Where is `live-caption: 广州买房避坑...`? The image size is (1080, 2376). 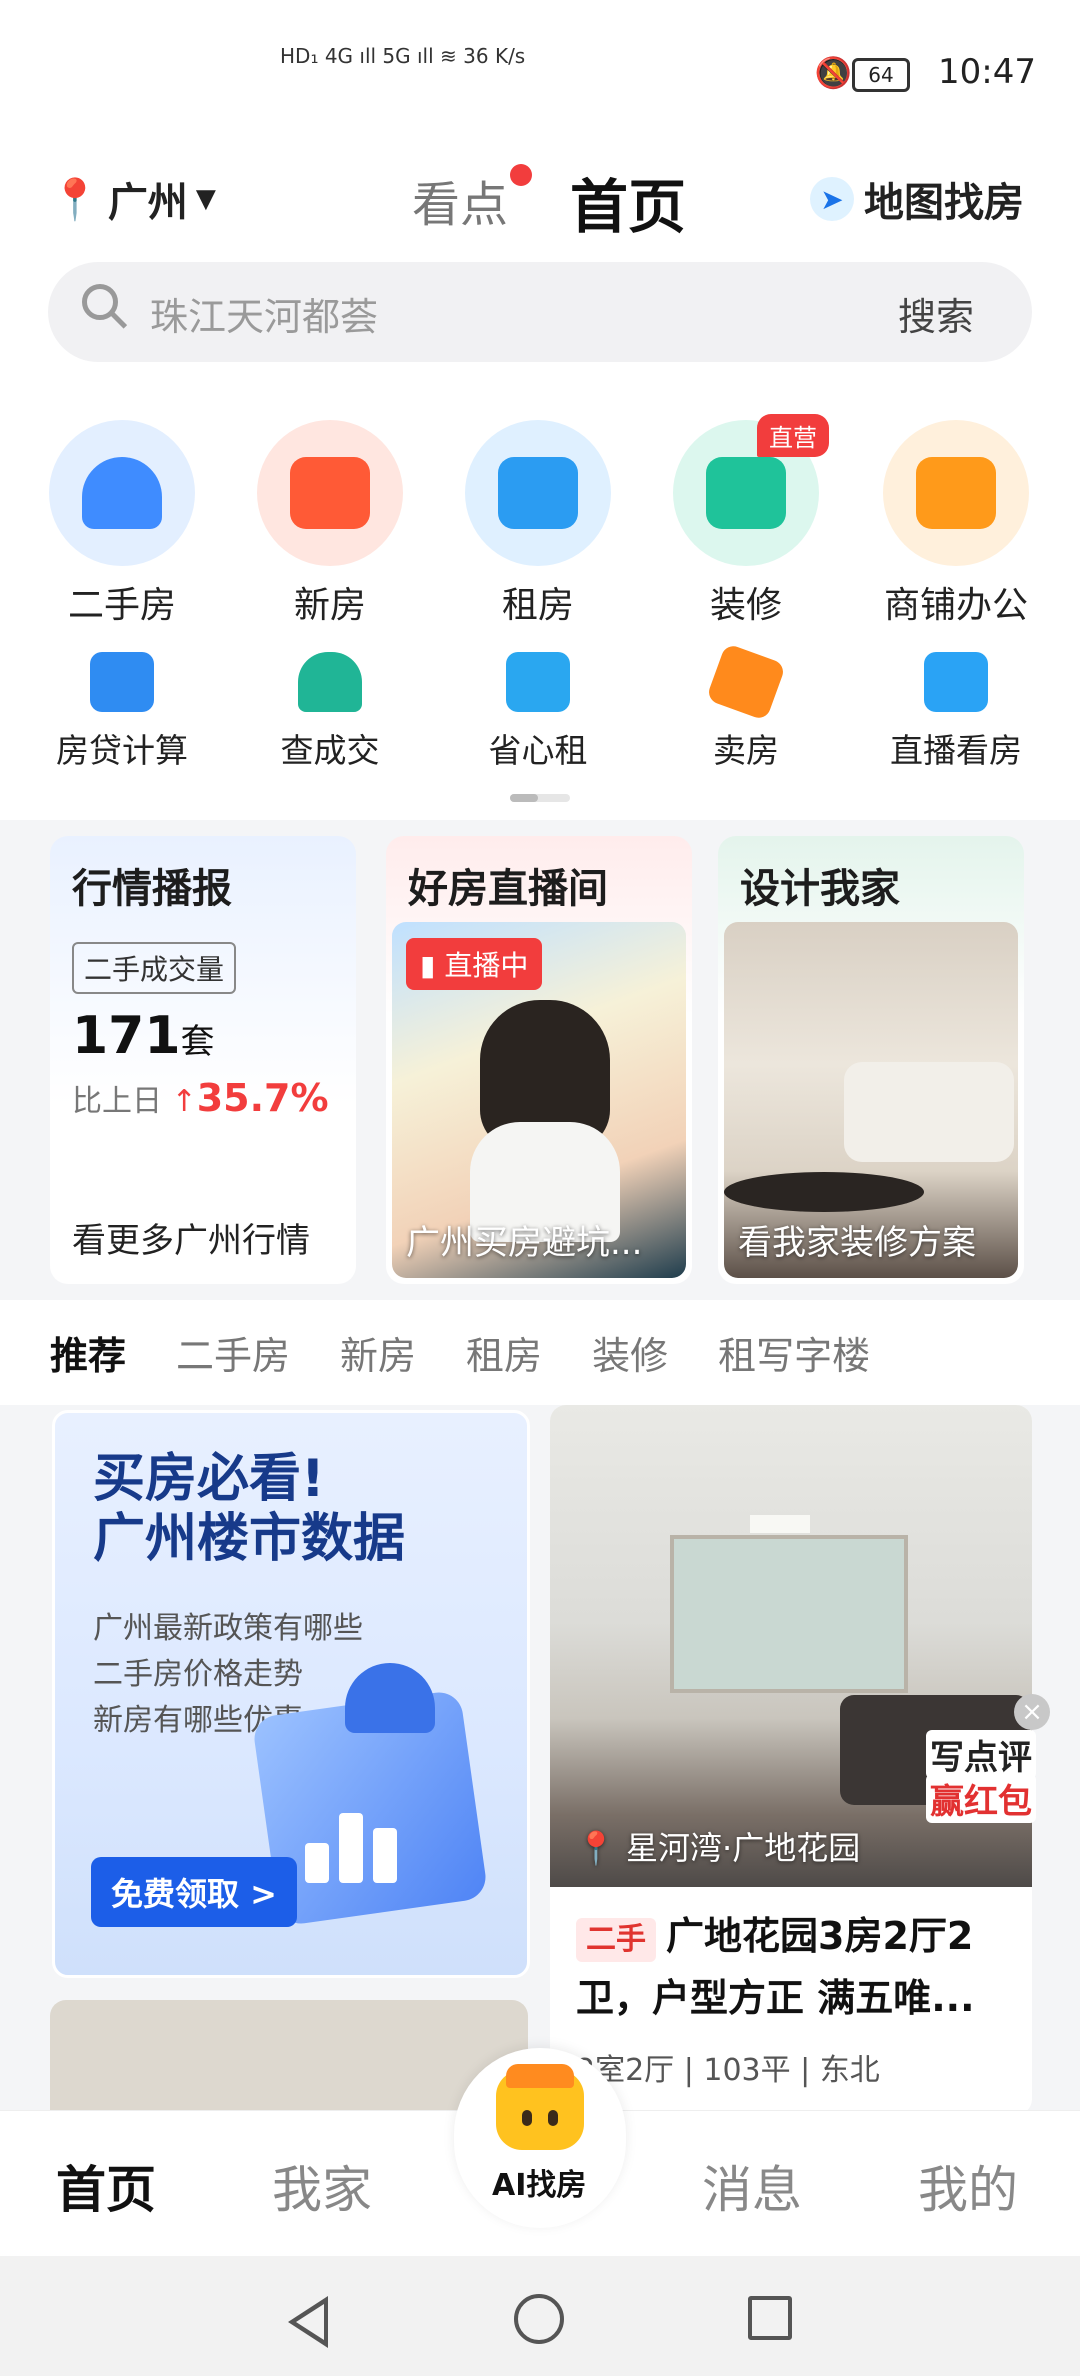 live-caption: 广州买房避坑... is located at coordinates (524, 1243).